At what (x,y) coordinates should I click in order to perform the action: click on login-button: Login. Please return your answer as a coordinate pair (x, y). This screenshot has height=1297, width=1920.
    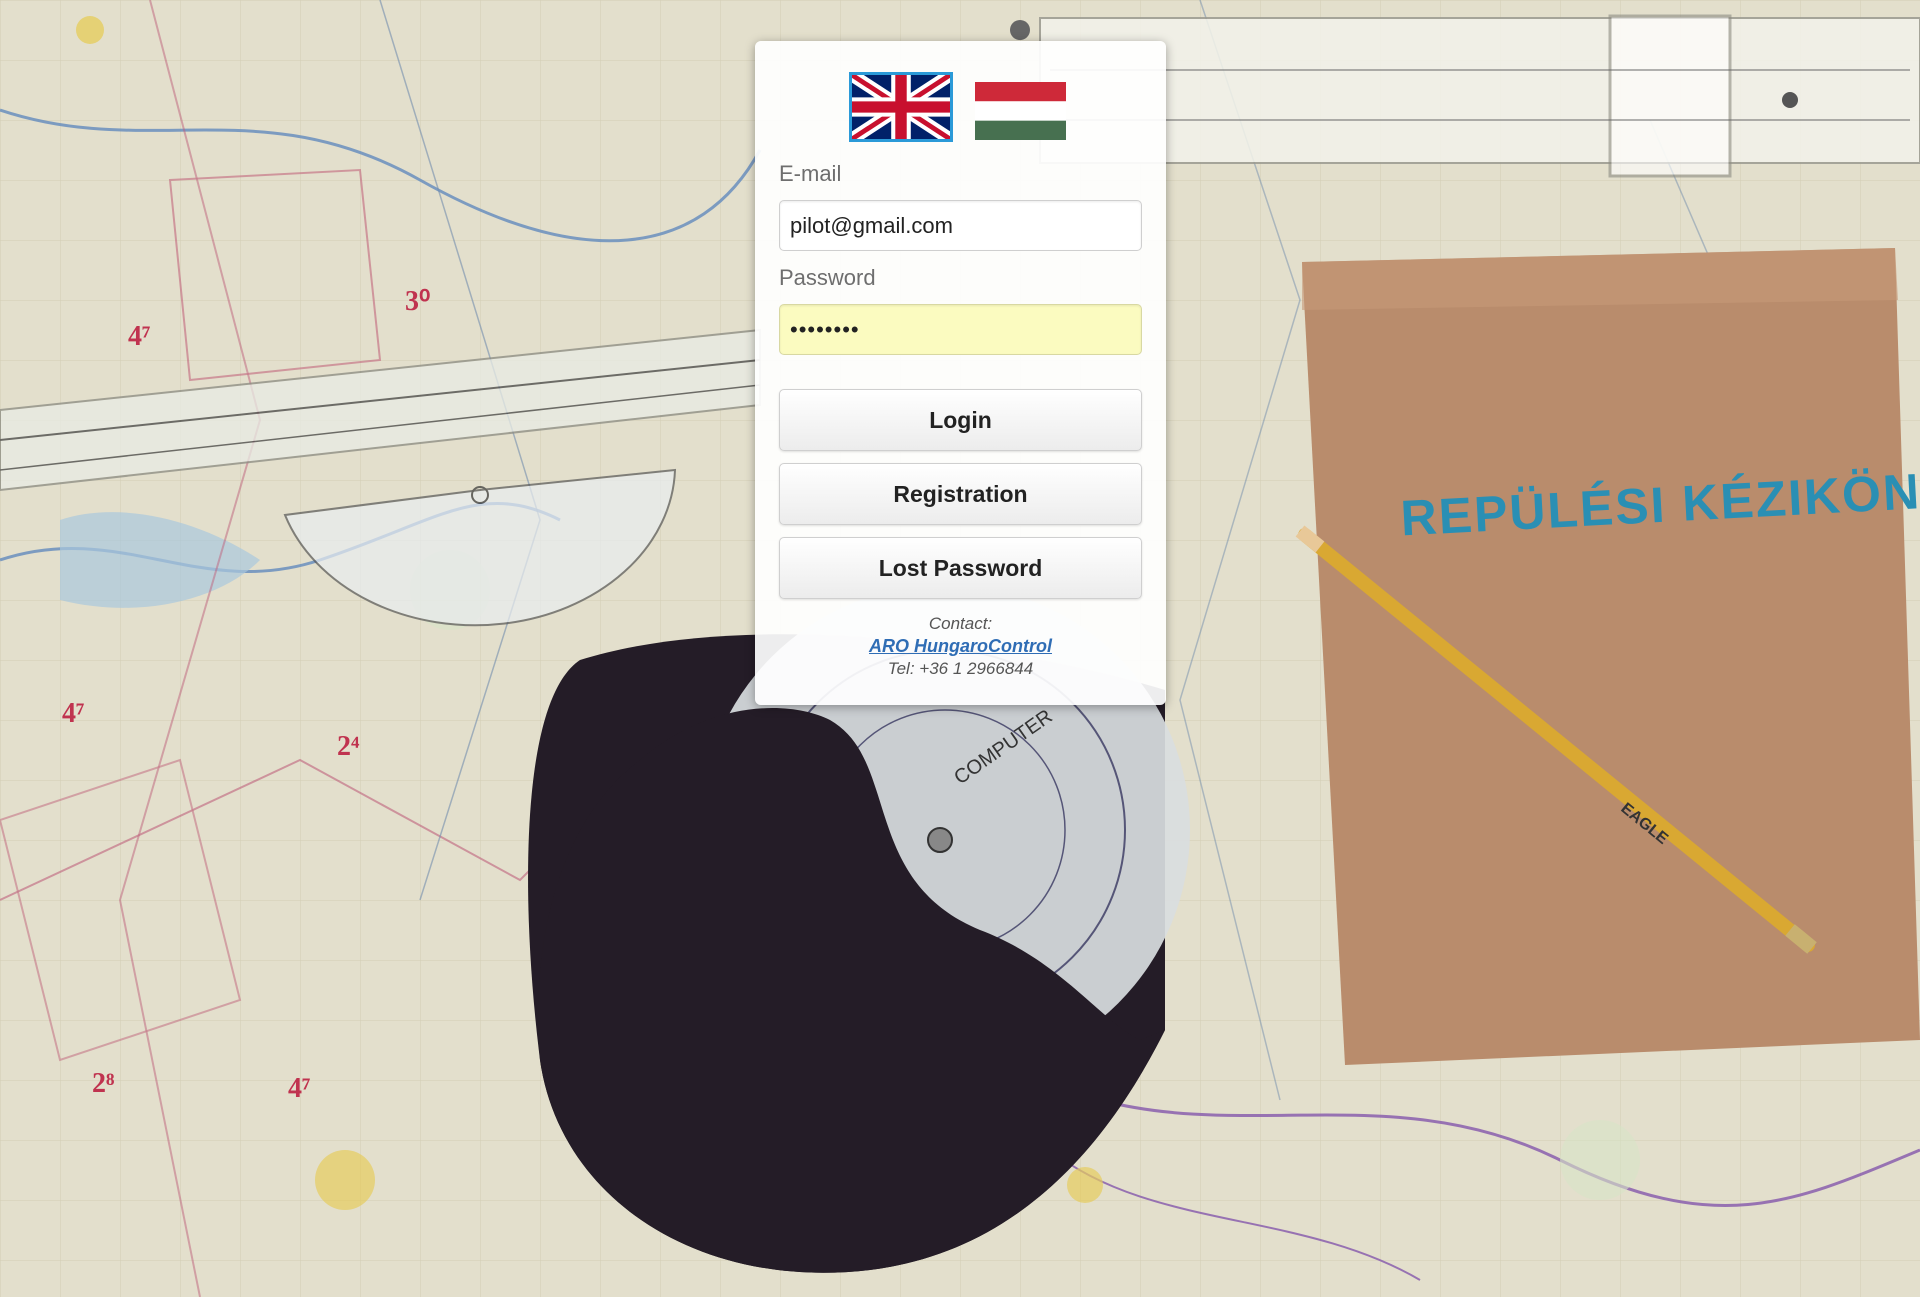
    Looking at the image, I should click on (960, 420).